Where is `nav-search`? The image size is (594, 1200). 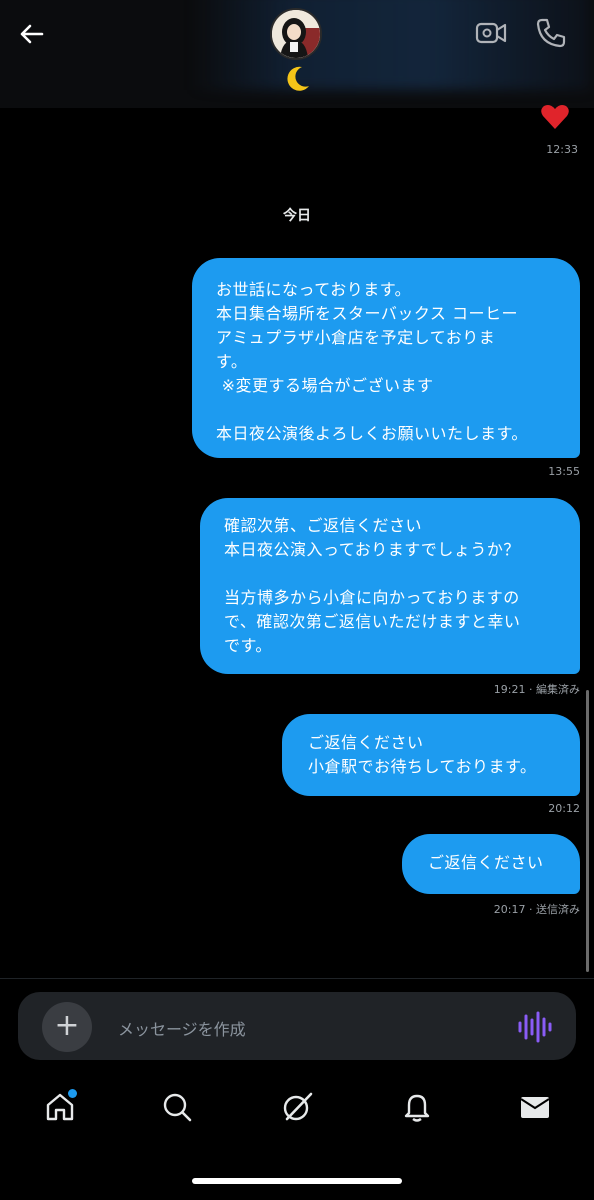
nav-search is located at coordinates (177, 1110).